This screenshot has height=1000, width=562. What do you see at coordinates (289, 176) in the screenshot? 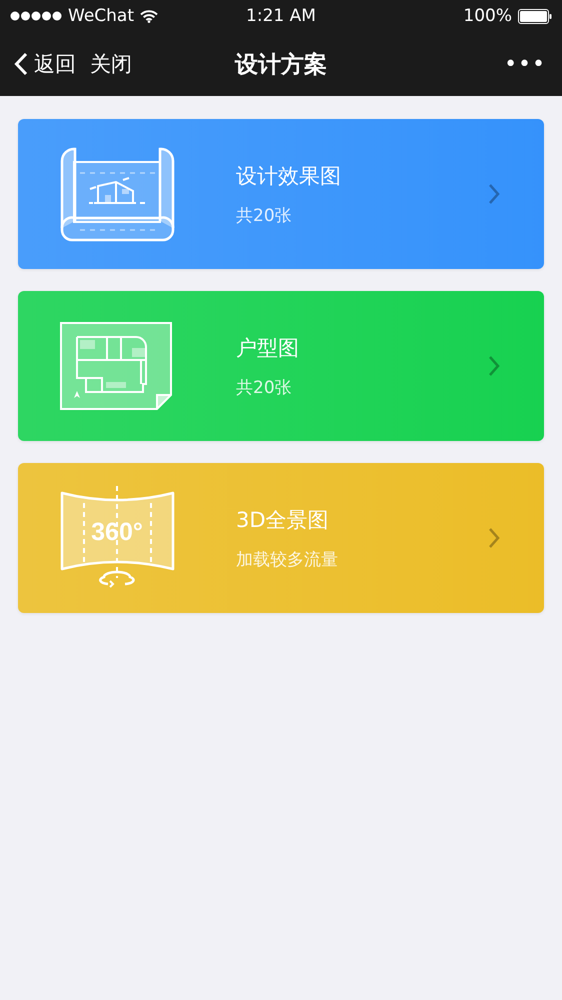
I see `card-title: 设计效果图` at bounding box center [289, 176].